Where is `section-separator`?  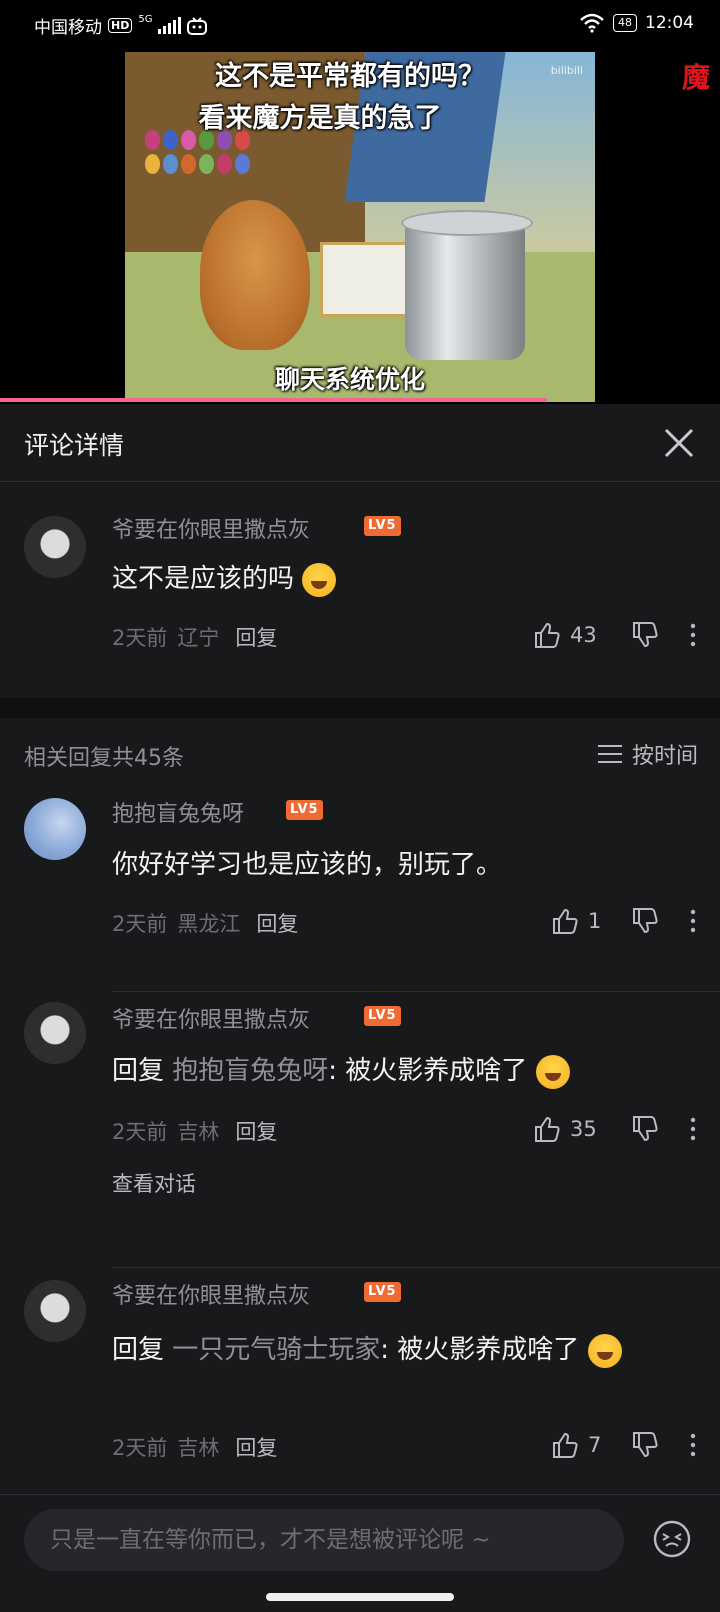 section-separator is located at coordinates (360, 708).